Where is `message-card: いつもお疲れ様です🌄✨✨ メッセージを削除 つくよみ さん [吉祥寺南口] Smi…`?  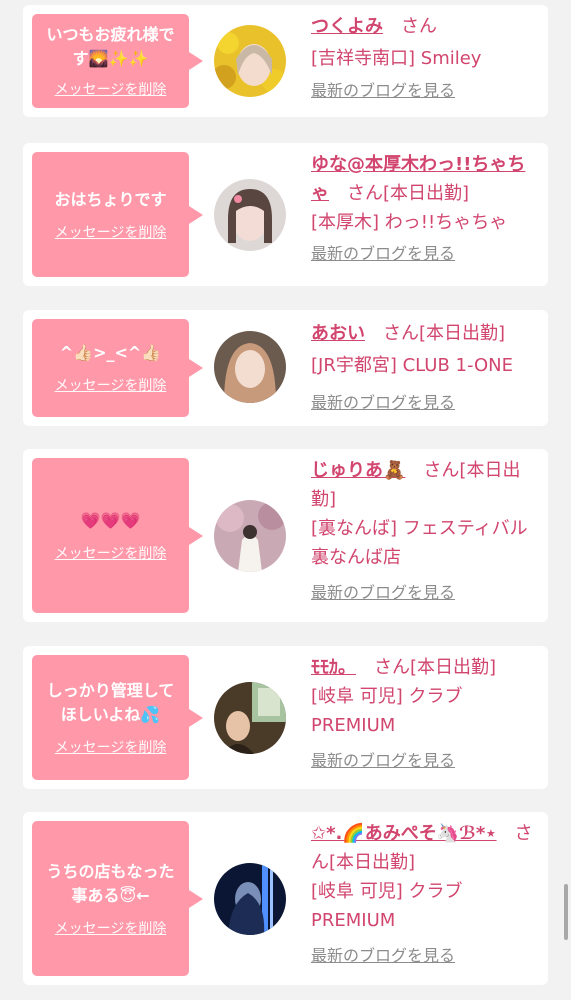 message-card: いつもお疲れ様です🌄✨✨ メッセージを削除 つくよみ さん [吉祥寺南口] Smi… is located at coordinates (285, 61).